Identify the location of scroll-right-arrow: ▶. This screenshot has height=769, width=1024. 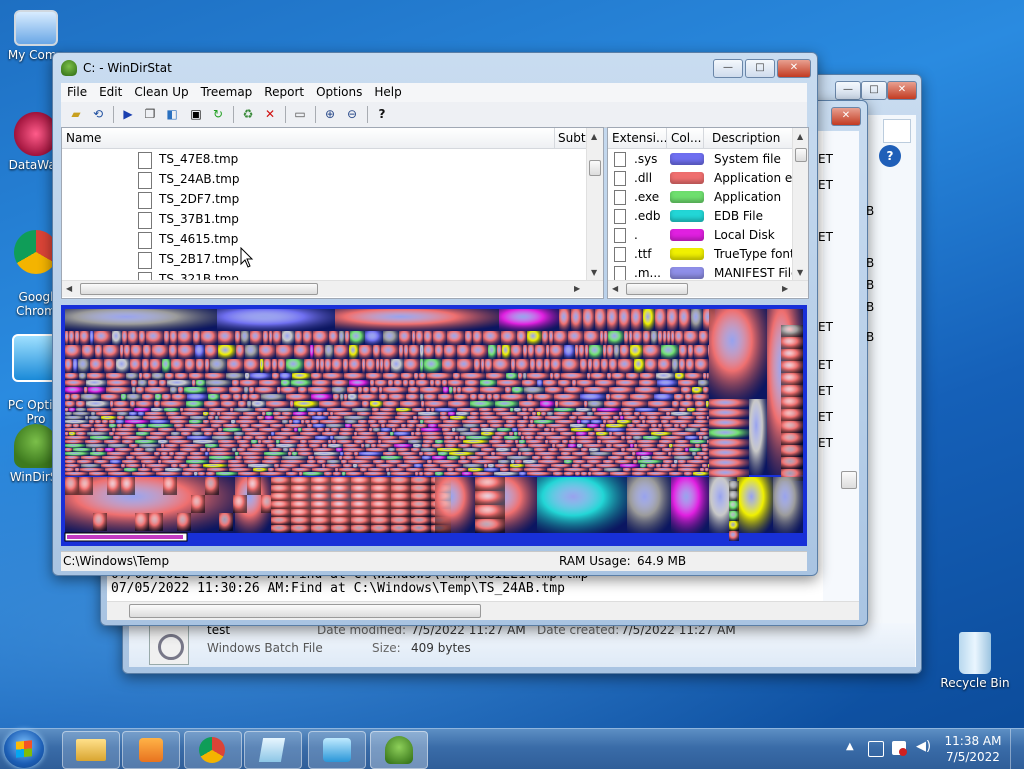
(785, 288).